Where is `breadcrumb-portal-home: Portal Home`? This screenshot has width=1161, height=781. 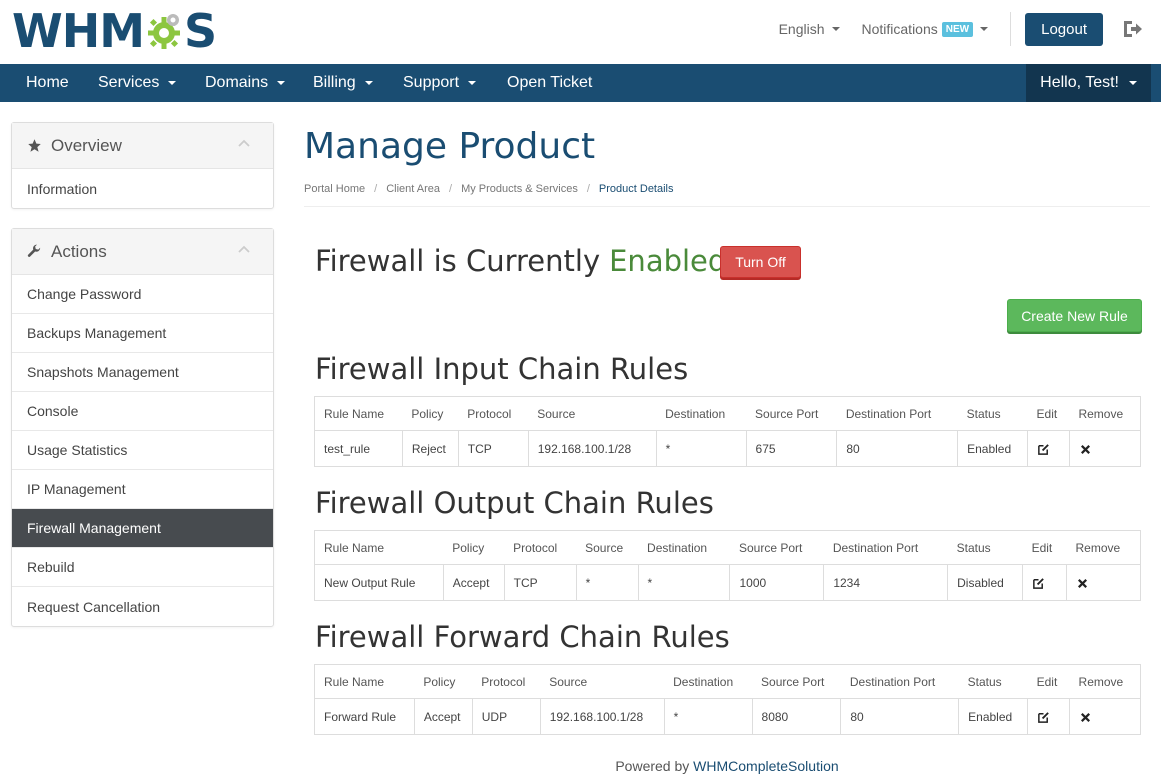 breadcrumb-portal-home: Portal Home is located at coordinates (334, 189).